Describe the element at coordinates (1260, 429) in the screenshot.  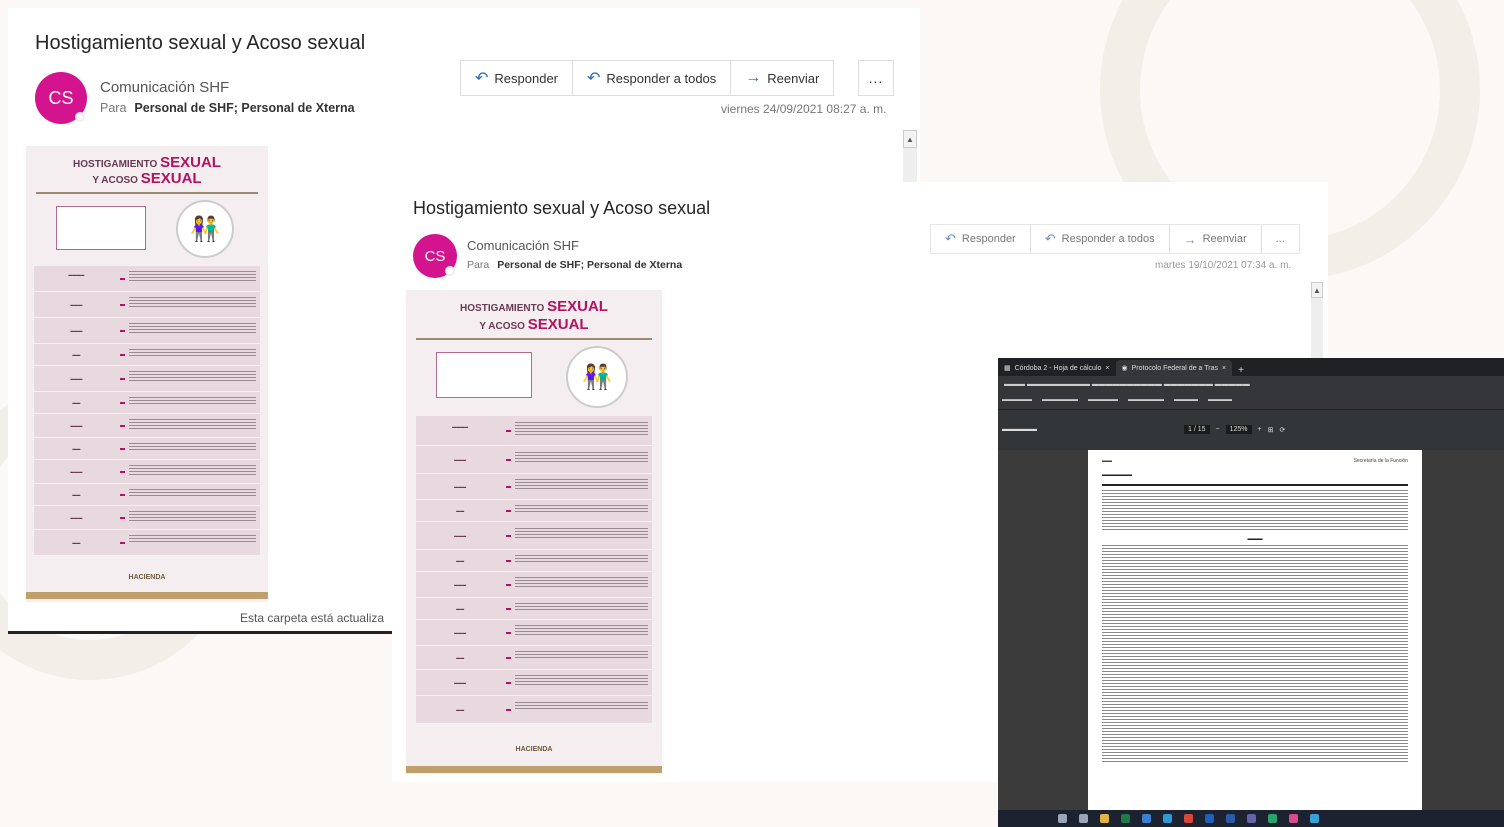
I see `zoom-in-button: +` at that location.